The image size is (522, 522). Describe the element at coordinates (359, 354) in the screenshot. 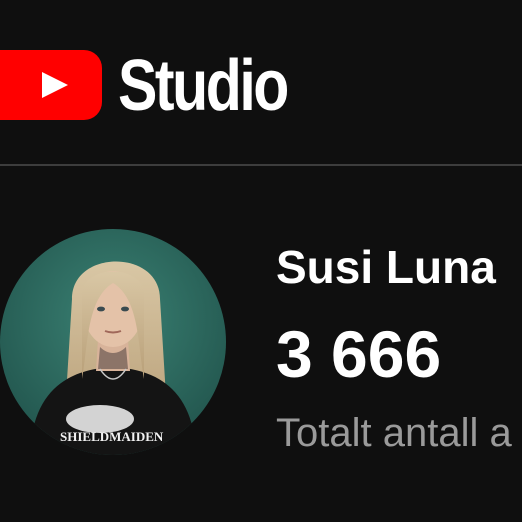

I see `subscriber-count: 3 666` at that location.